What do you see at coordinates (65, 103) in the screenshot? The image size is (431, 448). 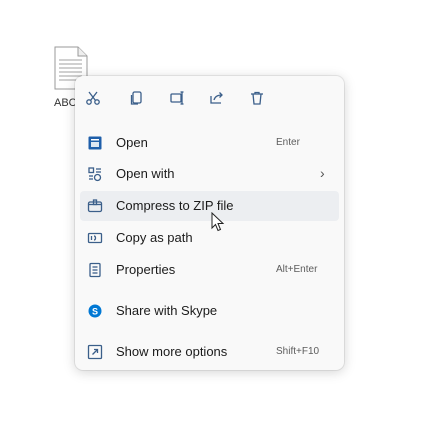 I see `desktop-file-label: ABC` at bounding box center [65, 103].